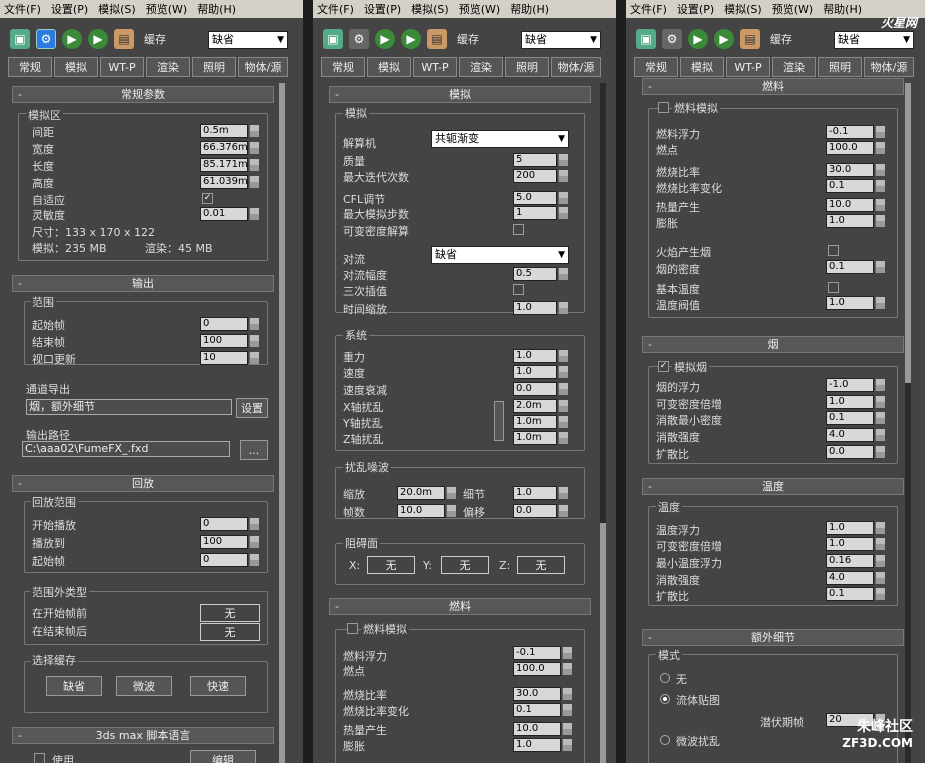  What do you see at coordinates (540, 274) in the screenshot?
I see `convection-amp-spinner: 0.5` at bounding box center [540, 274].